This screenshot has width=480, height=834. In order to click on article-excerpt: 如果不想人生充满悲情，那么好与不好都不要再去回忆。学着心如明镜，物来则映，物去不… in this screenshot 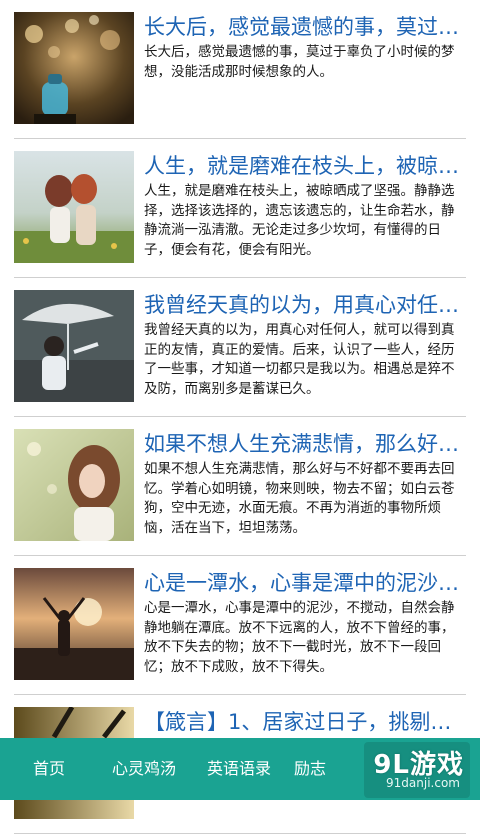, I will do `click(299, 498)`.